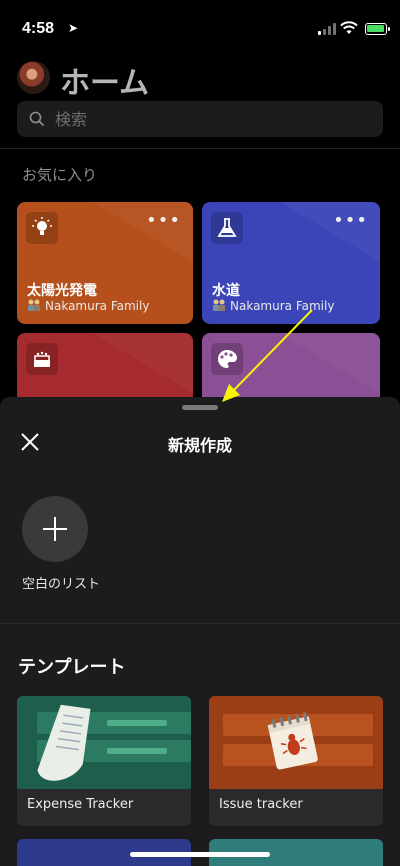 The image size is (400, 866). What do you see at coordinates (199, 445) in the screenshot?
I see `sheet-title: 新規作成` at bounding box center [199, 445].